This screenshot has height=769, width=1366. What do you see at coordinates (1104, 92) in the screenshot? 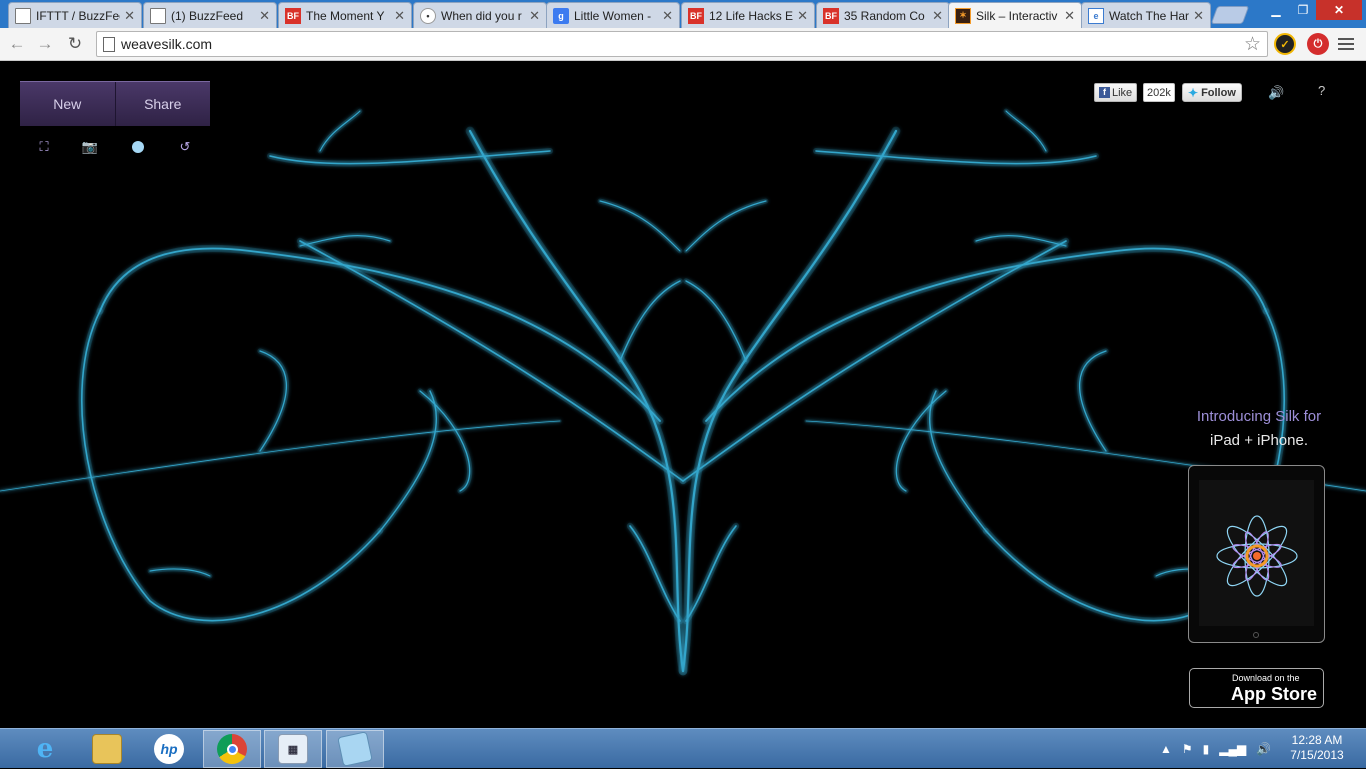
I see `facebook-icon: f` at bounding box center [1104, 92].